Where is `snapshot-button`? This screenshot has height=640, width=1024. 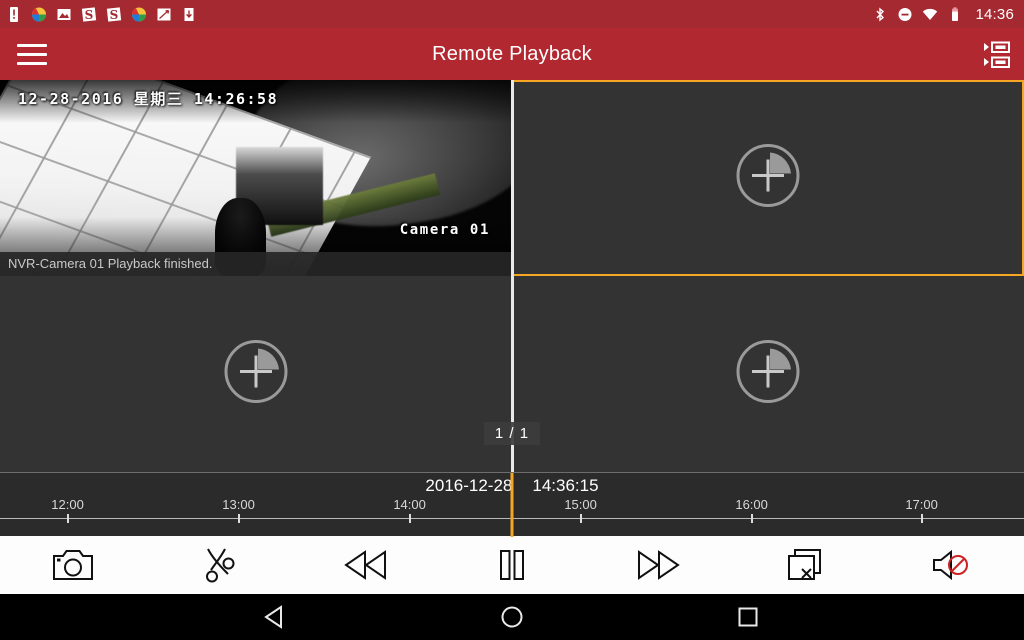
snapshot-button is located at coordinates (73, 565).